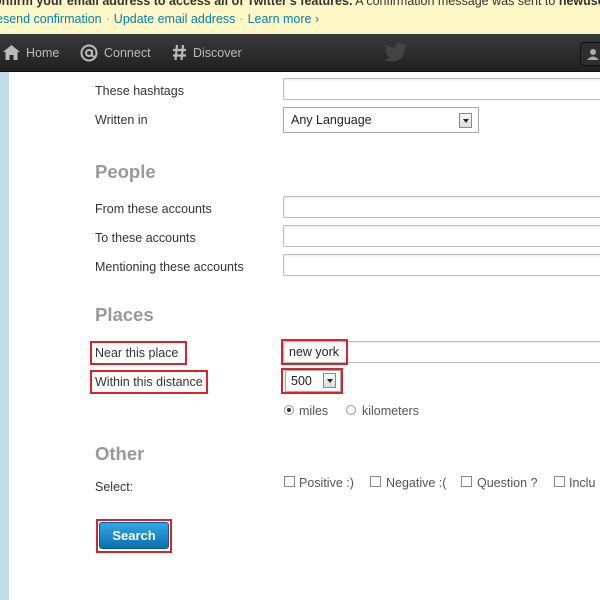 The image size is (600, 600). What do you see at coordinates (121, 120) in the screenshot?
I see `written-in-label: Written in` at bounding box center [121, 120].